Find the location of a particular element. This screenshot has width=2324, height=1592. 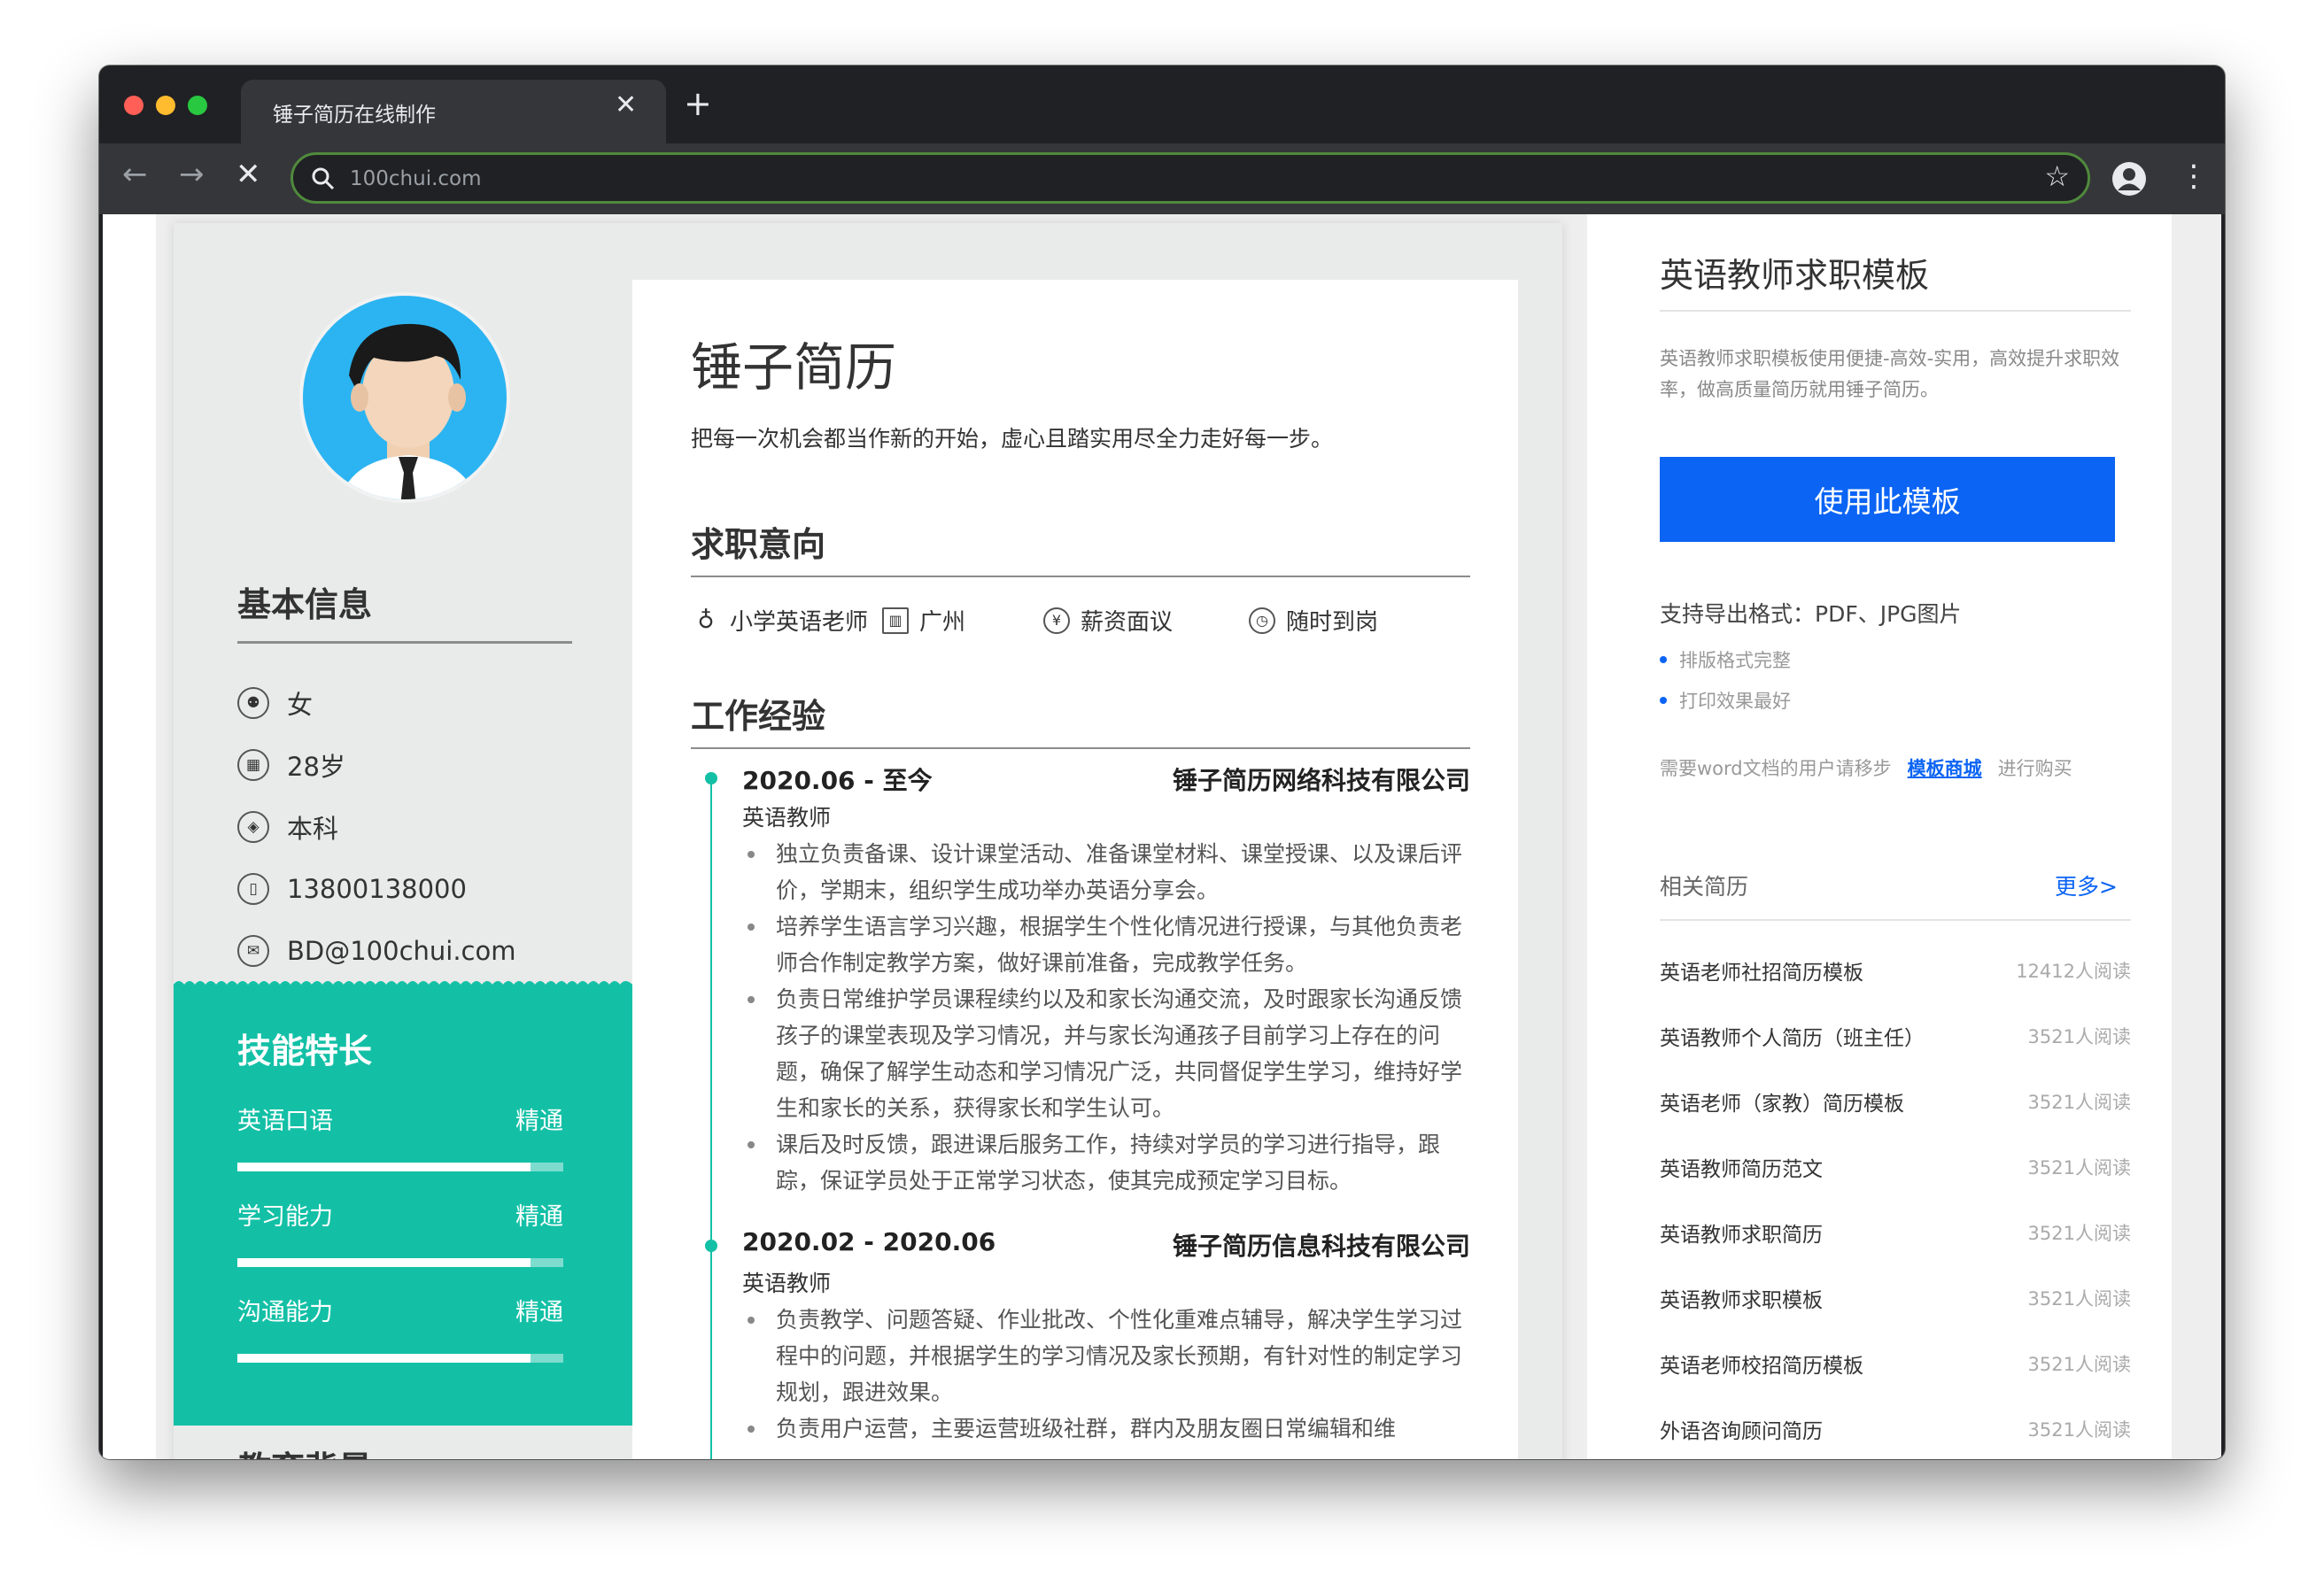

avatar-illustration is located at coordinates (408, 411).